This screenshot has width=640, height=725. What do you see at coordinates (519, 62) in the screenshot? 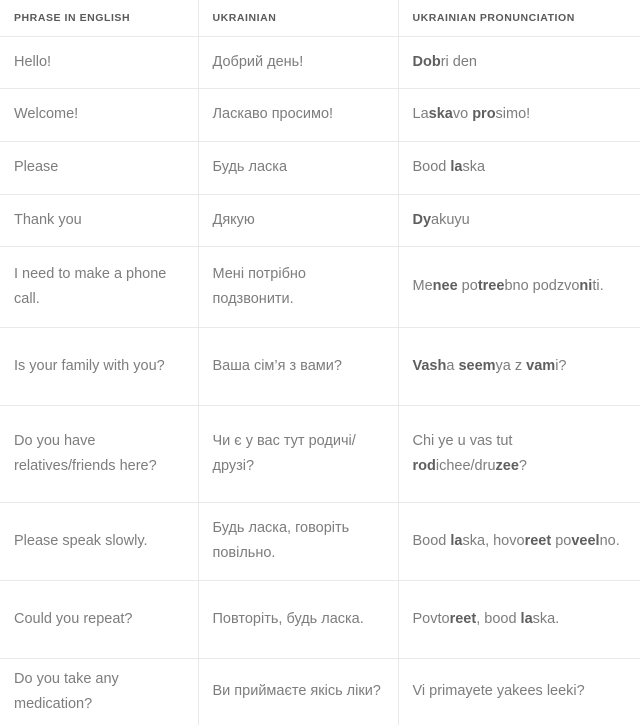
I see `cell-pronunciation: Dobri den` at bounding box center [519, 62].